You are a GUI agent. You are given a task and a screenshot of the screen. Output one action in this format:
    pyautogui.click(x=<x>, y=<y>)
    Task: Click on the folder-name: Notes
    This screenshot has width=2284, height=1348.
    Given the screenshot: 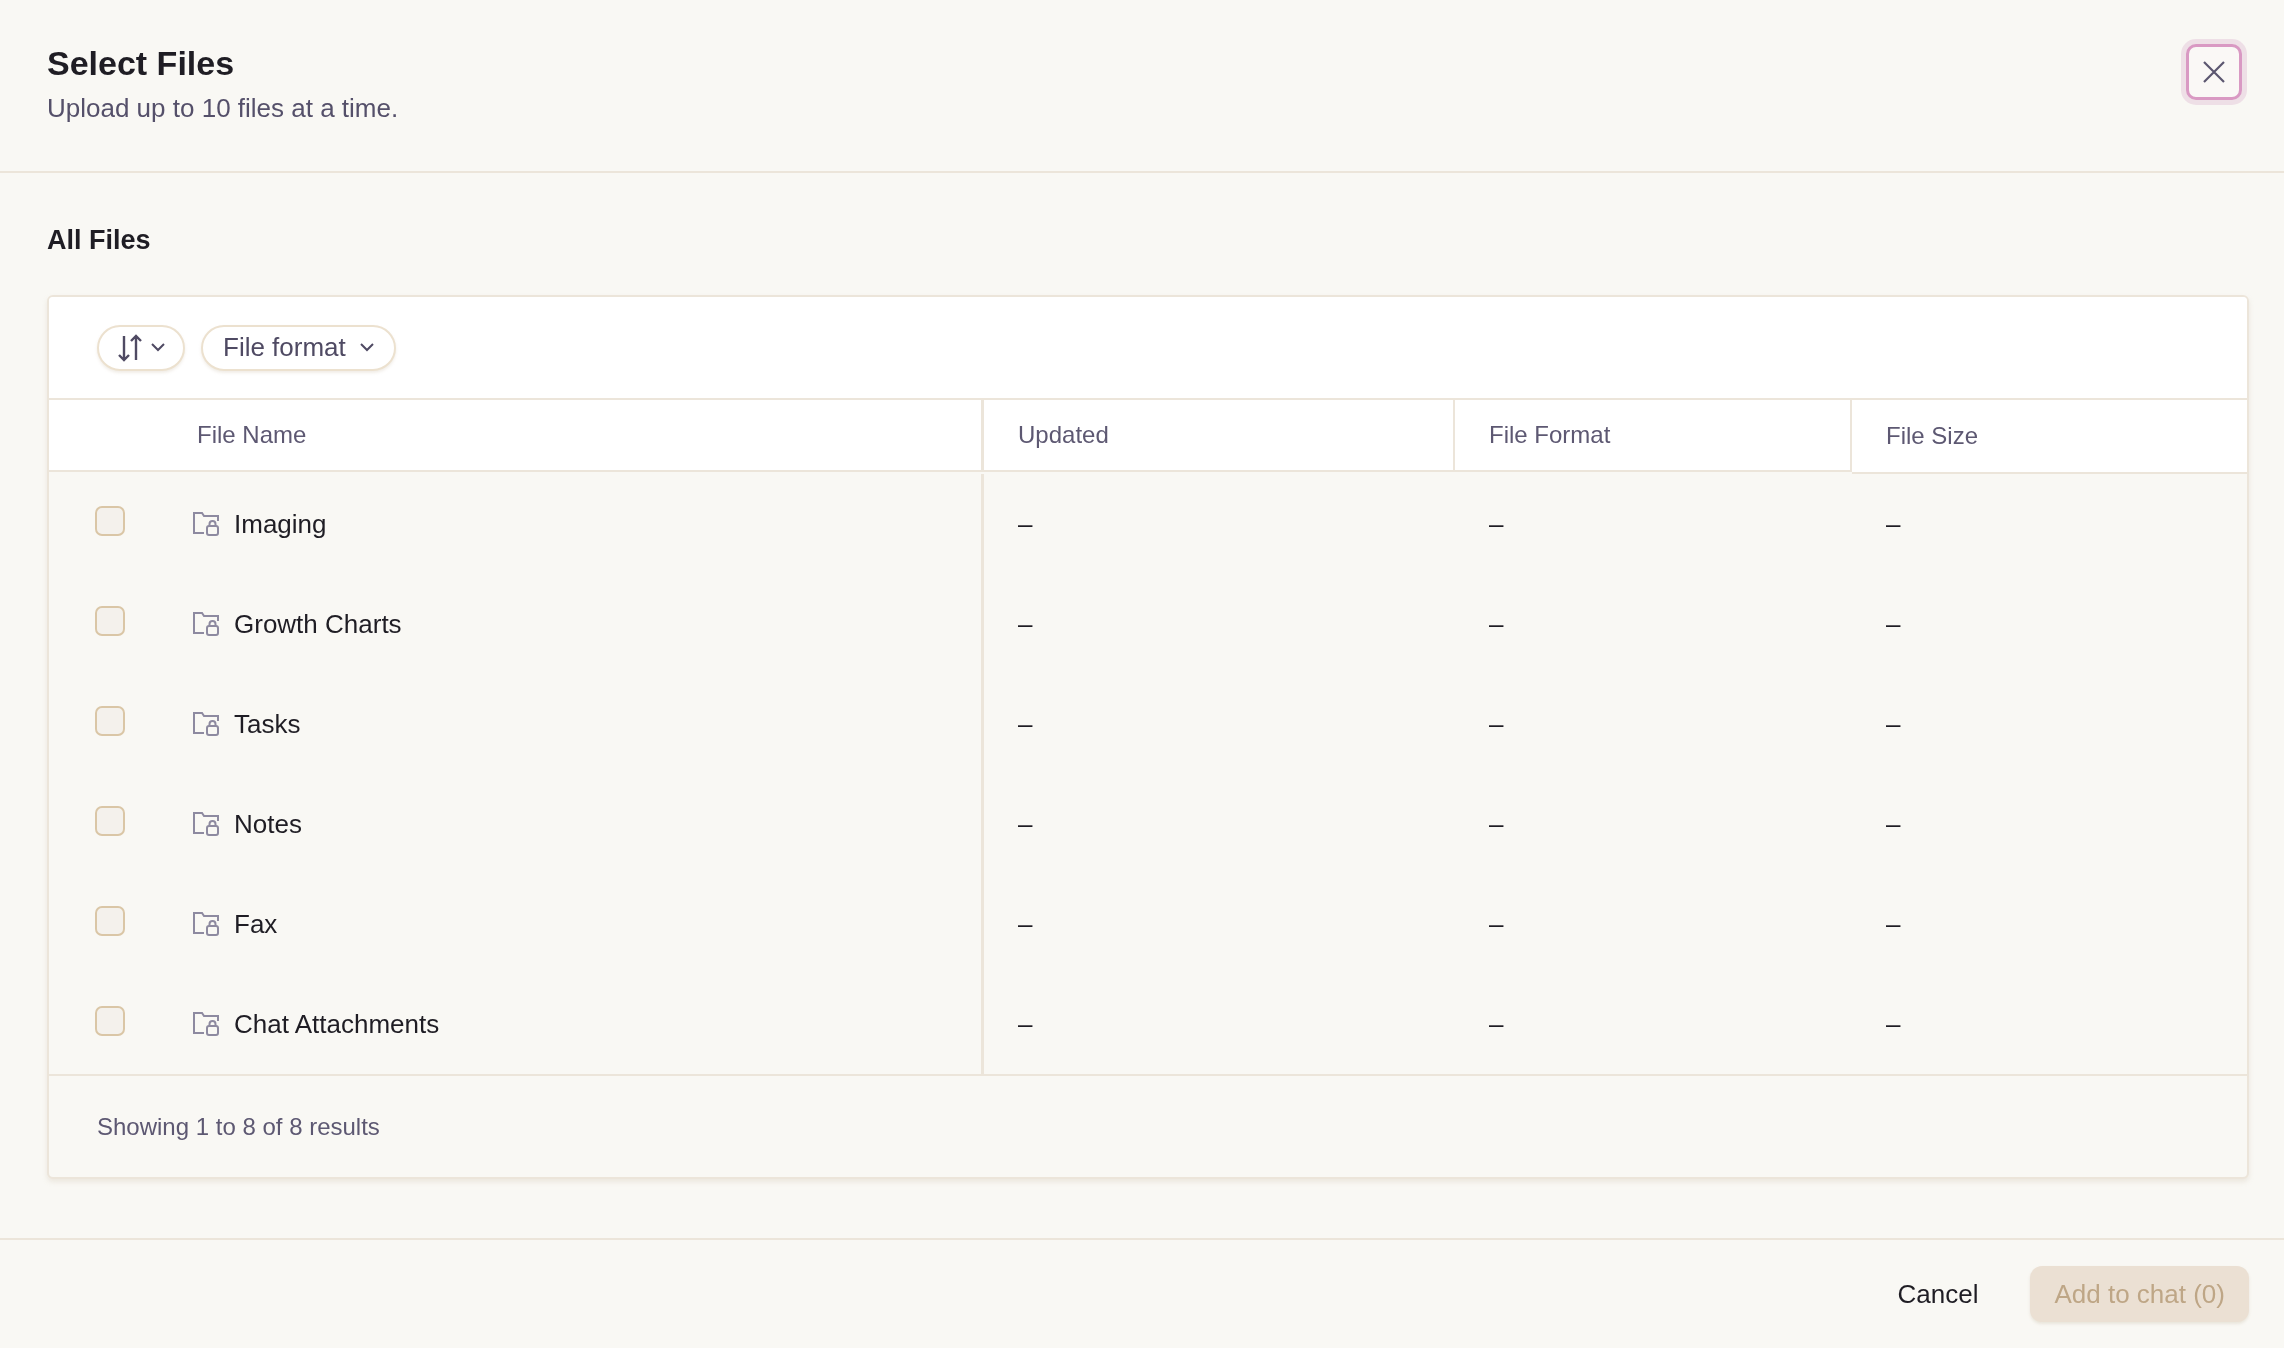 What is the action you would take?
    pyautogui.click(x=268, y=824)
    